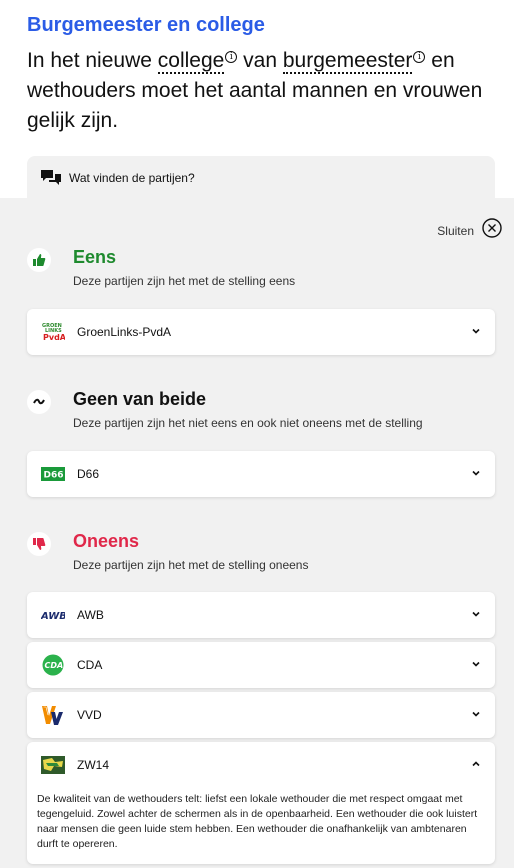 The width and height of the screenshot is (514, 868). I want to click on tab-party-opinions: Wat vinden de partijen?, so click(261, 178).